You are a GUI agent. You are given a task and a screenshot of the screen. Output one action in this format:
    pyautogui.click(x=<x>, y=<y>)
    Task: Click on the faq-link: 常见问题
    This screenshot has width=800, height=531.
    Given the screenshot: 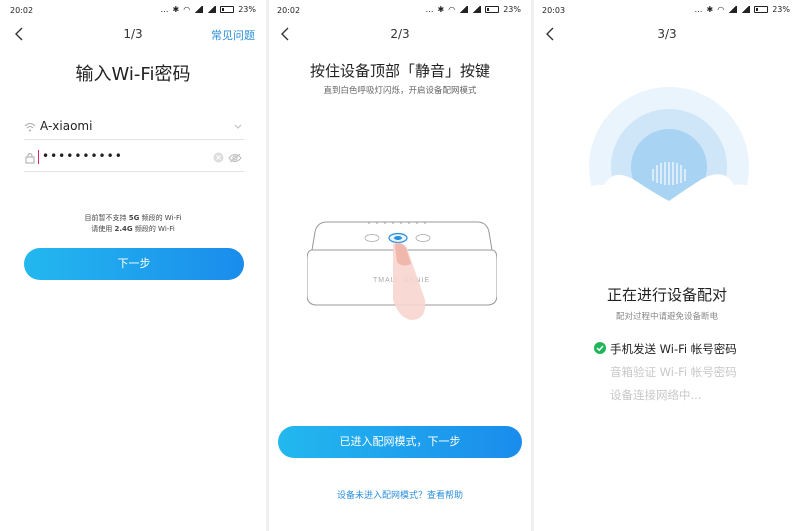 What is the action you would take?
    pyautogui.click(x=233, y=35)
    